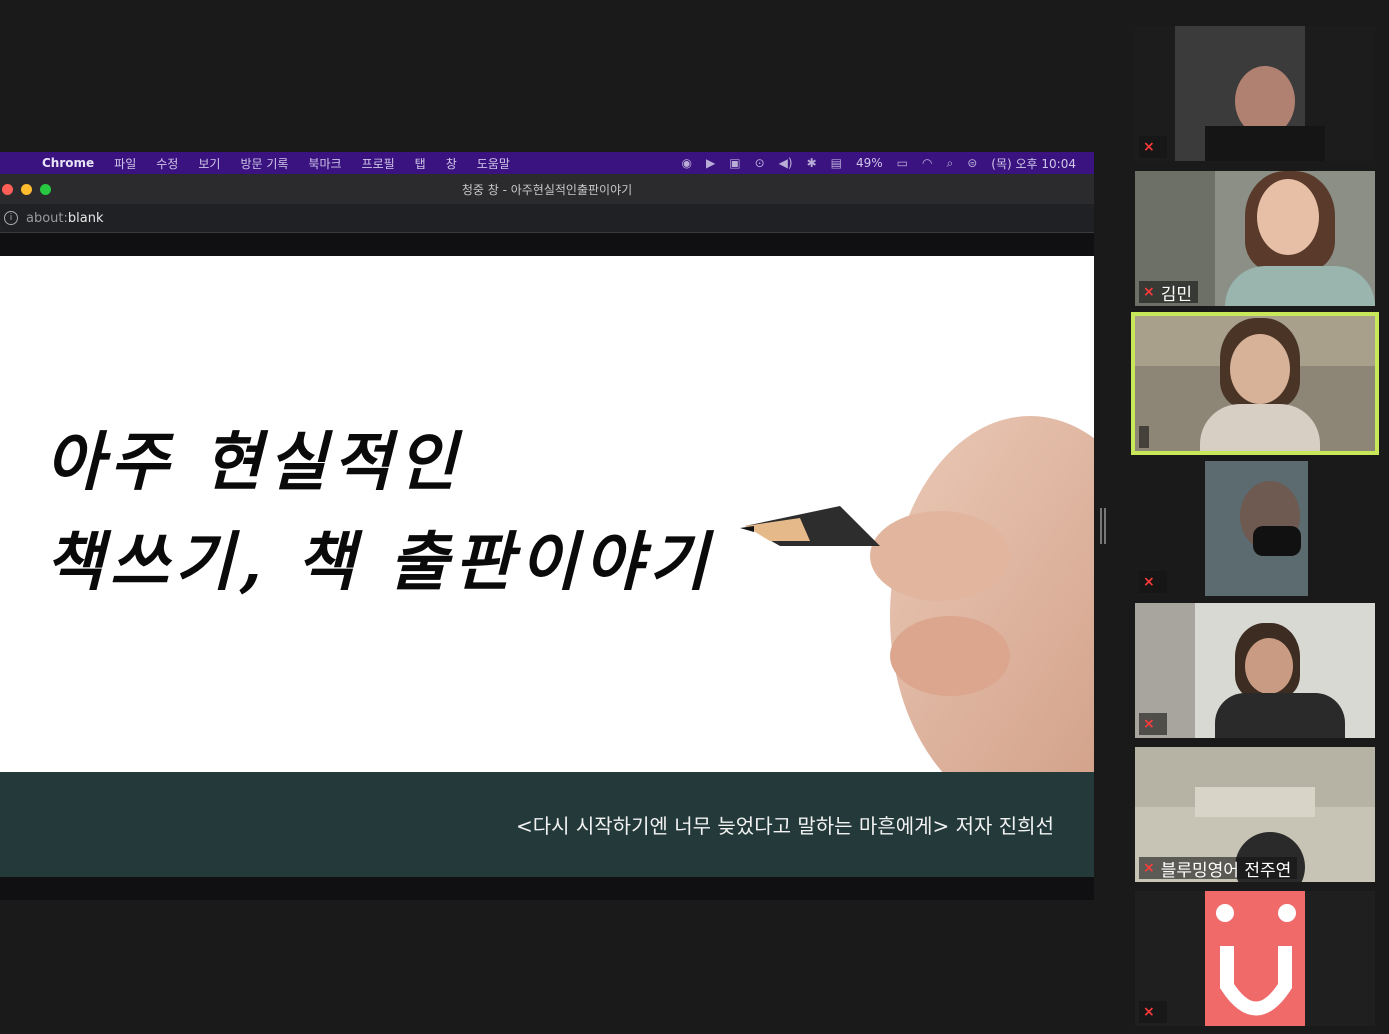  What do you see at coordinates (167, 163) in the screenshot?
I see `menu-edit: 수정` at bounding box center [167, 163].